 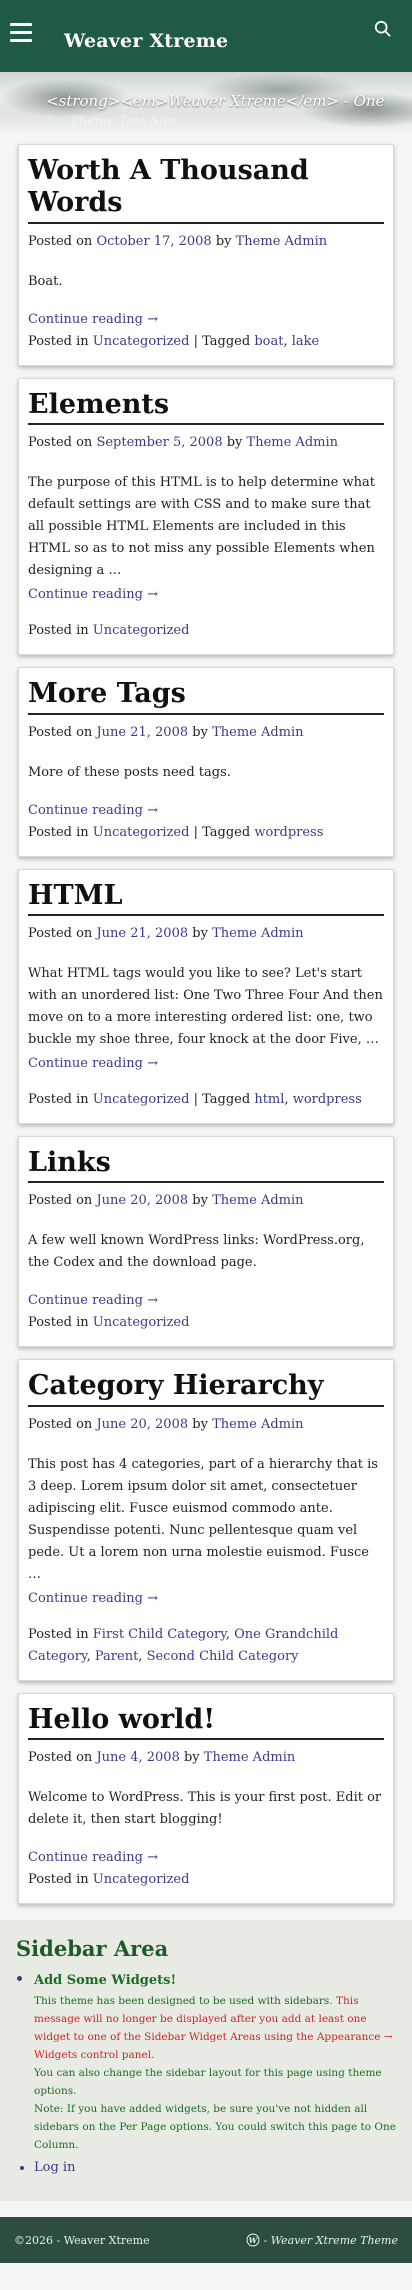 What do you see at coordinates (305, 341) in the screenshot?
I see `tag-link: lake` at bounding box center [305, 341].